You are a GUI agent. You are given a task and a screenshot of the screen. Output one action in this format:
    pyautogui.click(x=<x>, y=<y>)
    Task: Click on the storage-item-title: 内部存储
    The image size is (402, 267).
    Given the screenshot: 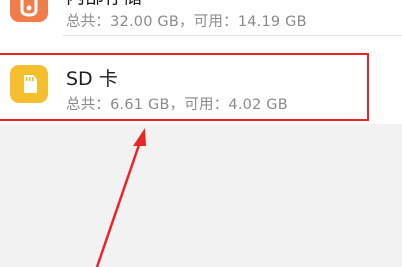 What is the action you would take?
    pyautogui.click(x=104, y=4)
    